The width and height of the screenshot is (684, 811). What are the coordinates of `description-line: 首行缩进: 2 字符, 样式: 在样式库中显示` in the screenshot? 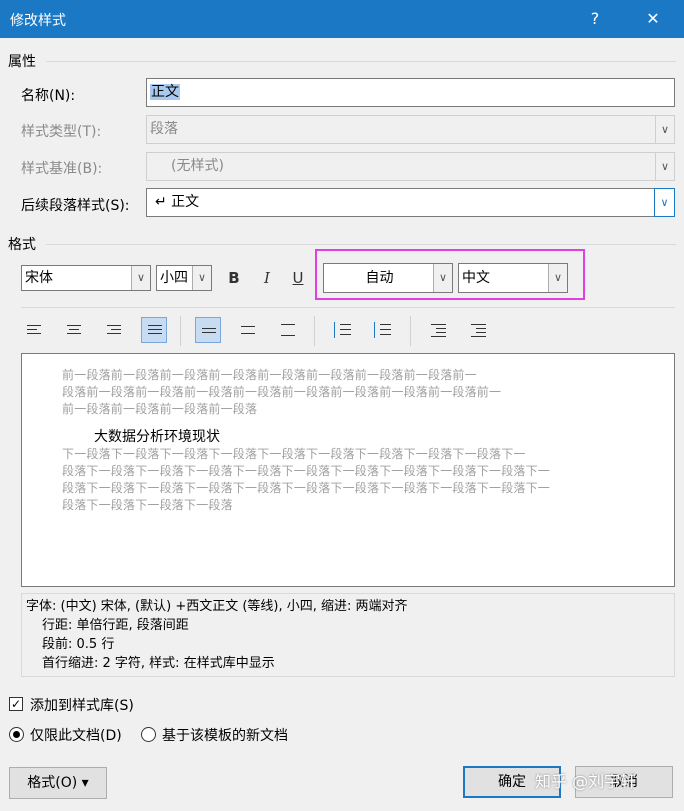 It's located at (158, 663).